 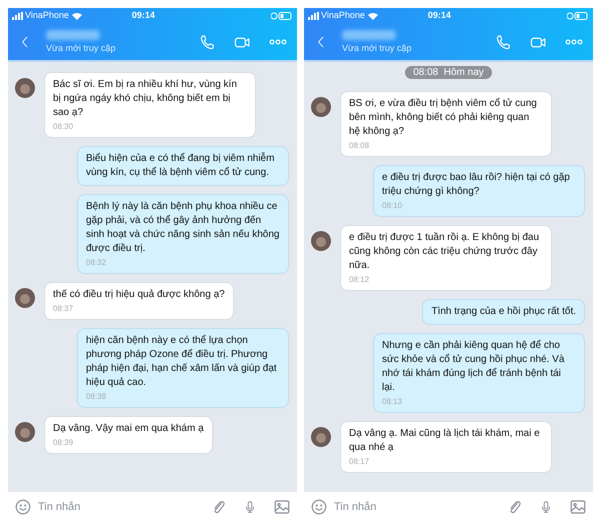 What do you see at coordinates (474, 367) in the screenshot?
I see `message-text: Nhưng e cần phải kiêng quan hệ để cho sức khỏe và cổ tử cung hồi phục nhé. Và nhớ tái khám đúng lịch để tránh bệnh tái lại.` at bounding box center [474, 367].